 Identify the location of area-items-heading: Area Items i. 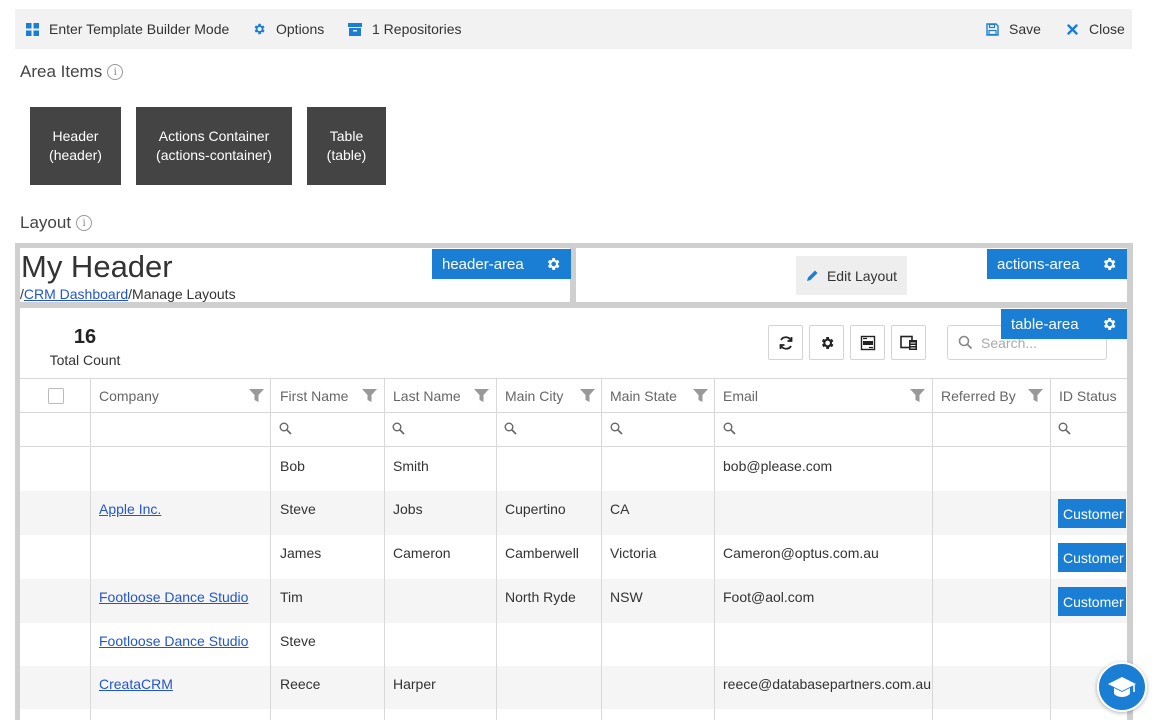
(72, 72).